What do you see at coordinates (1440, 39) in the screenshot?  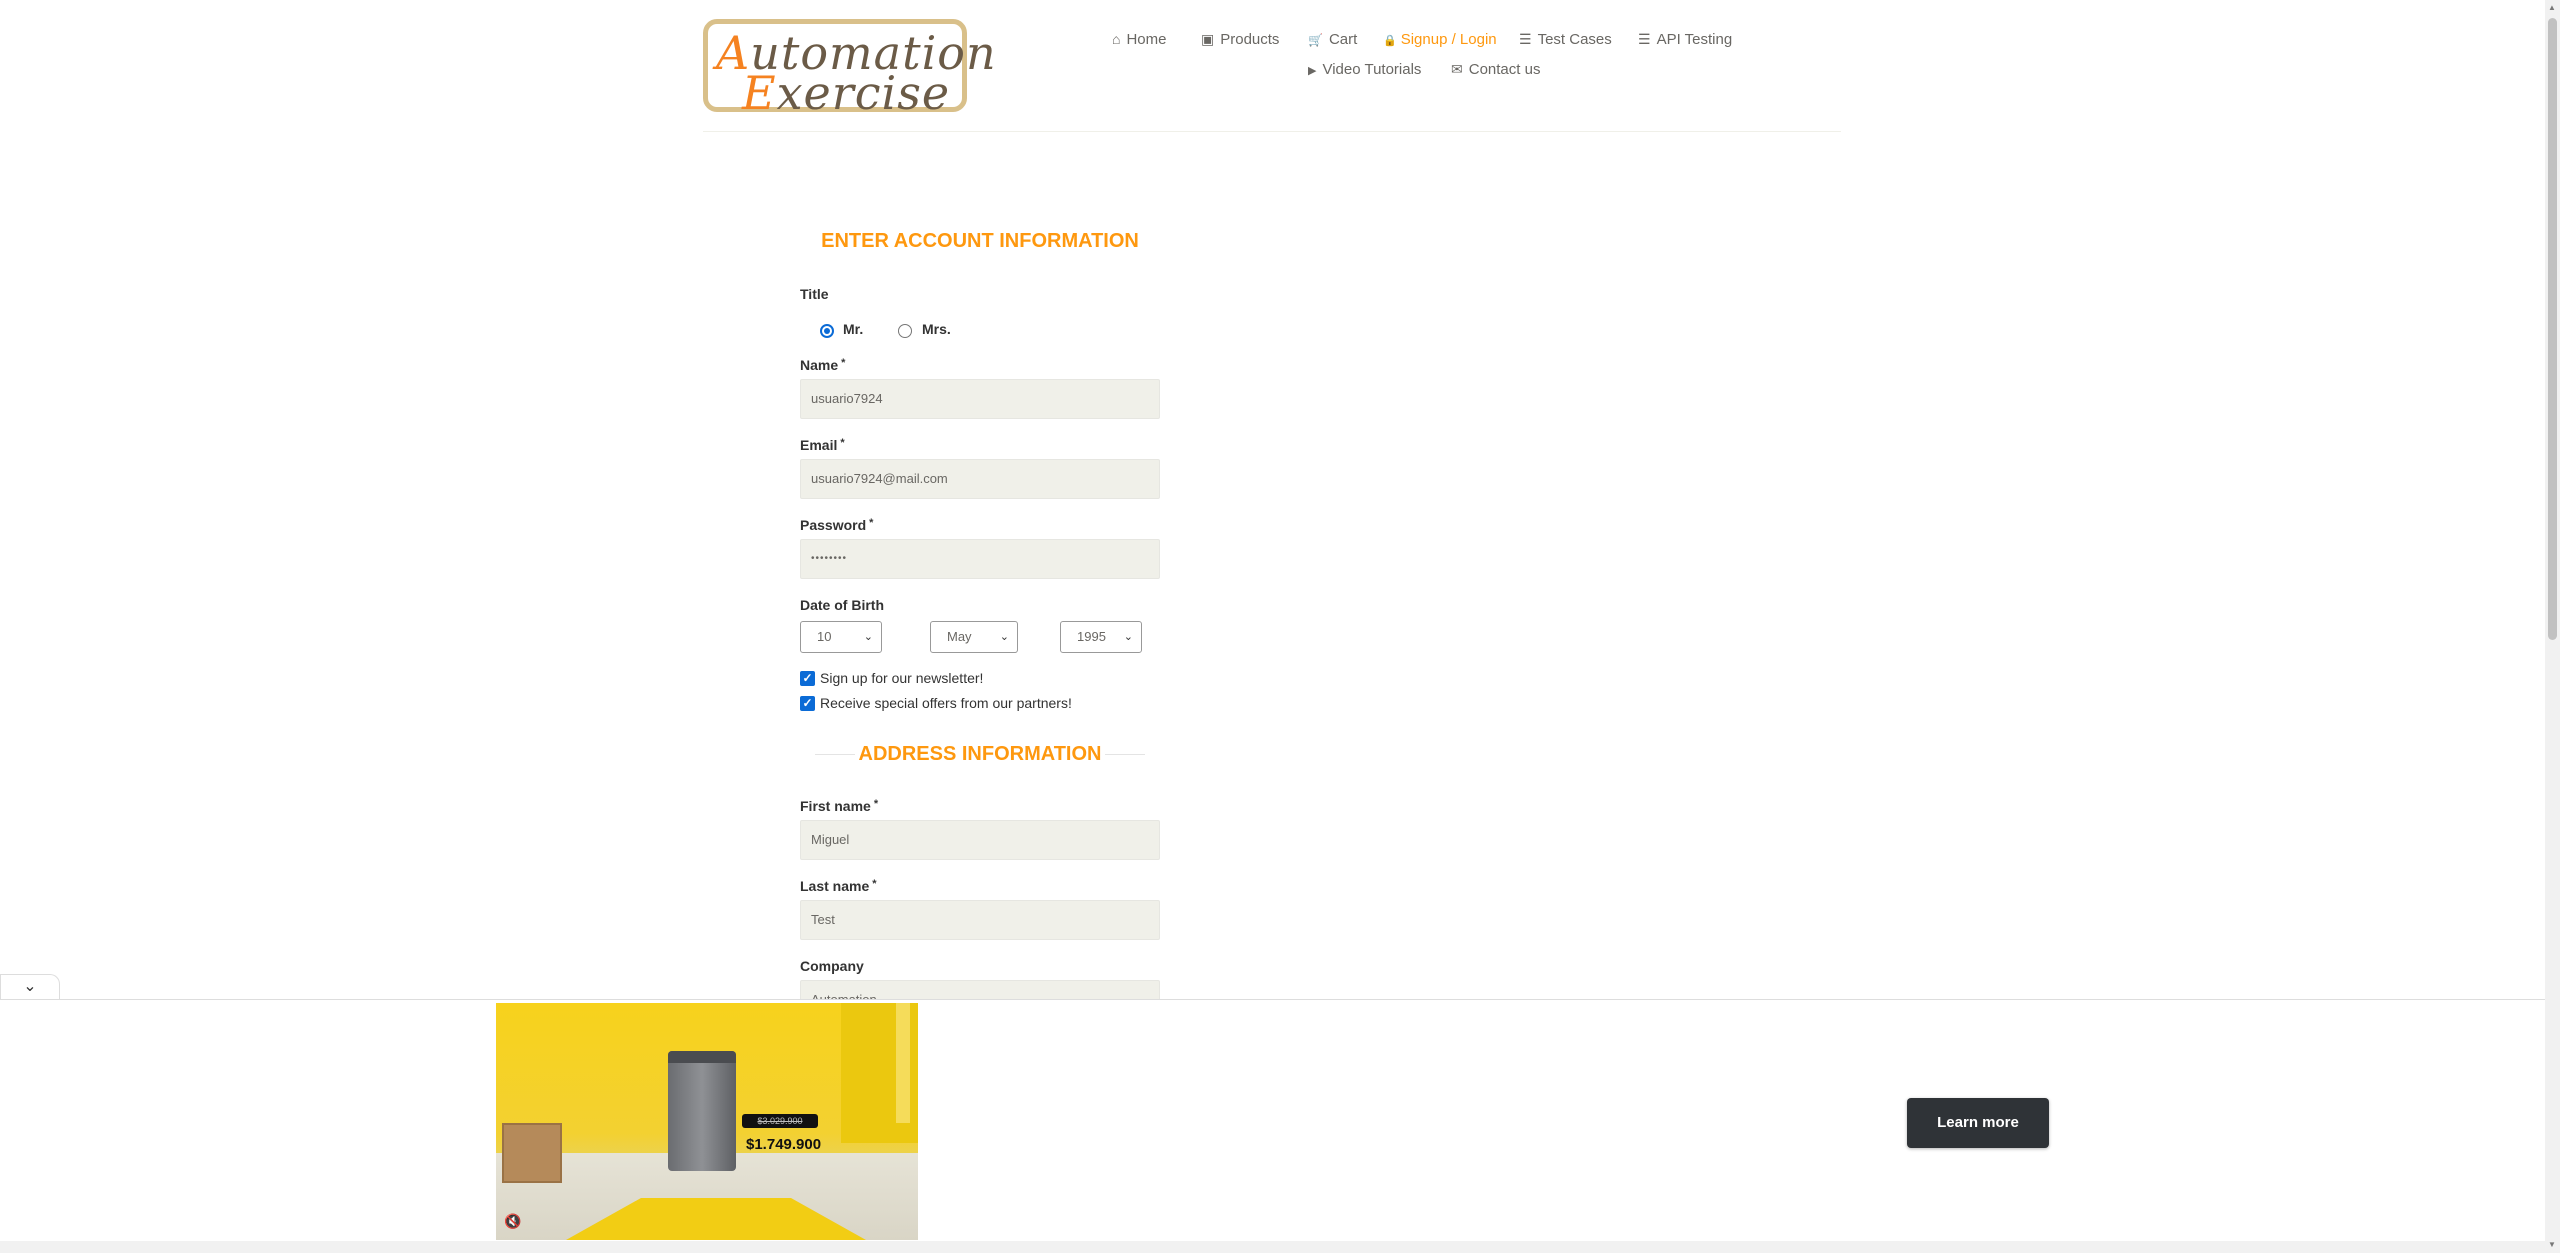 I see `nav-signup-login: 🔒 Signup / Login` at bounding box center [1440, 39].